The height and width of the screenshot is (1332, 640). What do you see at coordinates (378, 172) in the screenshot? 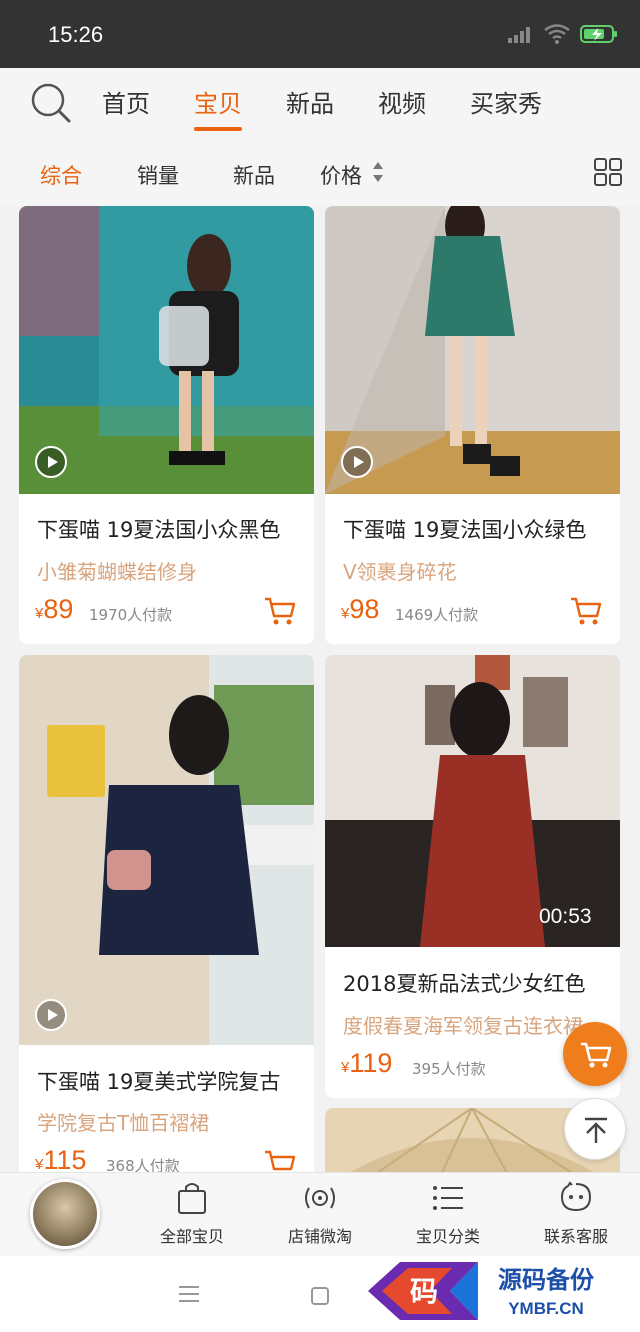
I see `sort-updown-icon` at bounding box center [378, 172].